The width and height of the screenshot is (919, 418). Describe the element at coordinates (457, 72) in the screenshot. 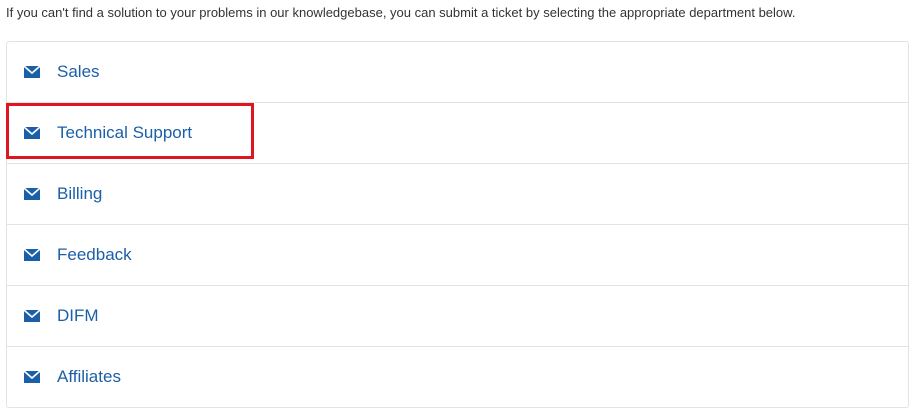

I see `department-item-sales: Sales` at that location.